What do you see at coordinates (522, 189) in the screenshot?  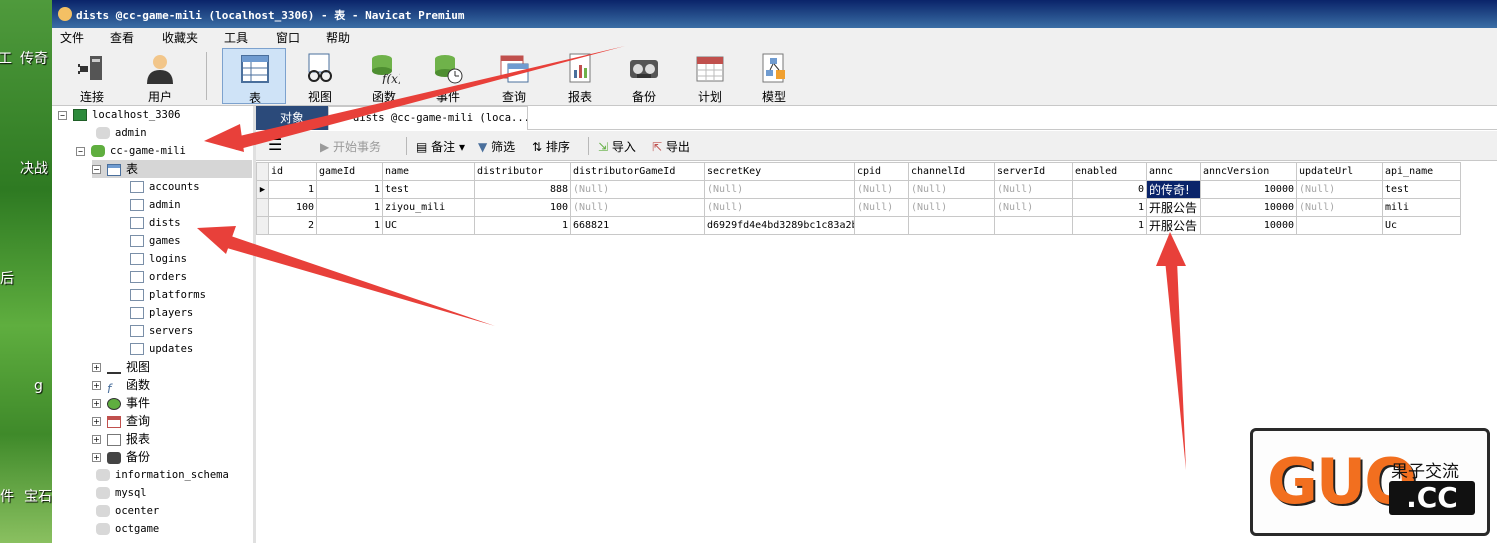 I see `table-cell: 888` at bounding box center [522, 189].